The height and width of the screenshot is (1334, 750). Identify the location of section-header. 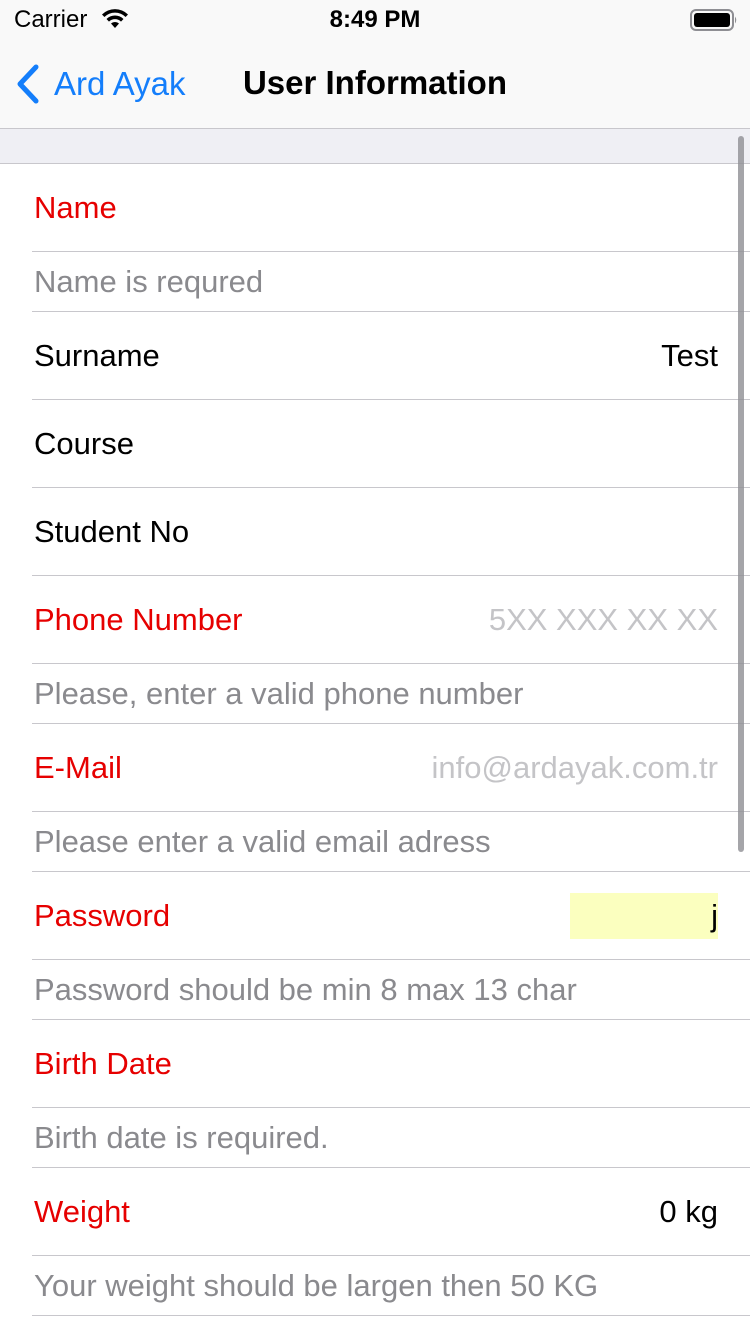
(375, 146).